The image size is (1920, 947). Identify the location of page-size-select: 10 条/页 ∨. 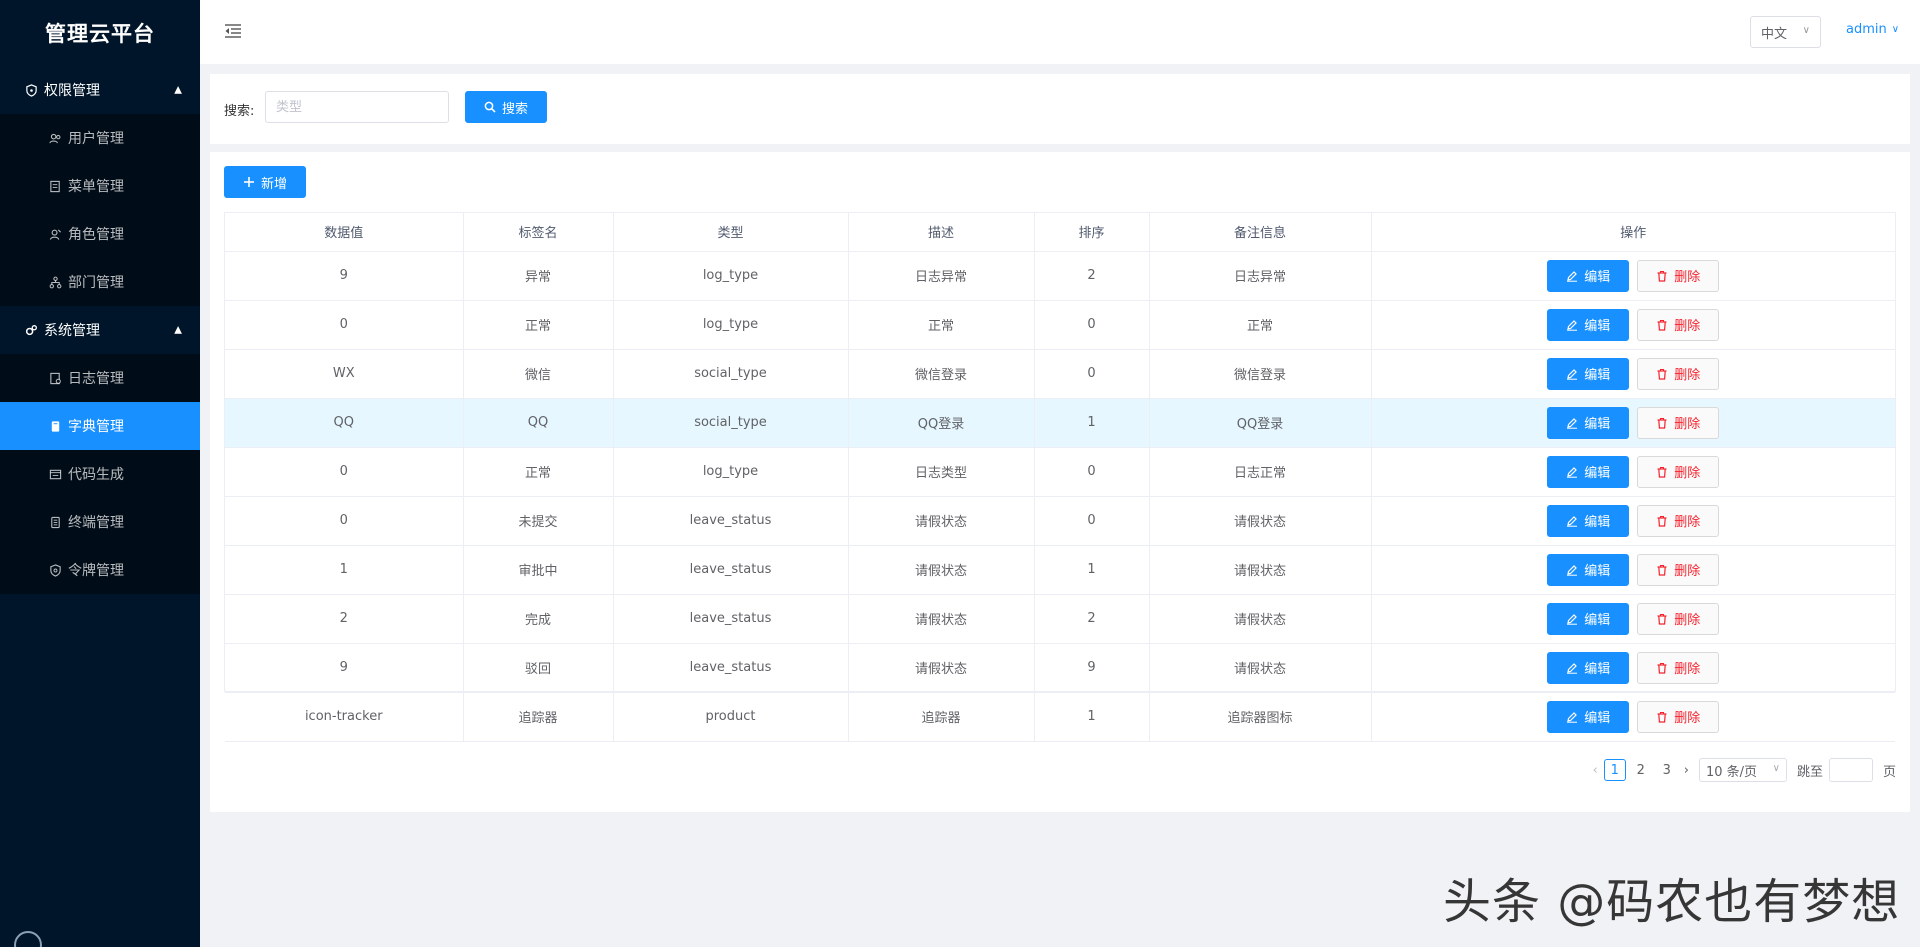
(1742, 770).